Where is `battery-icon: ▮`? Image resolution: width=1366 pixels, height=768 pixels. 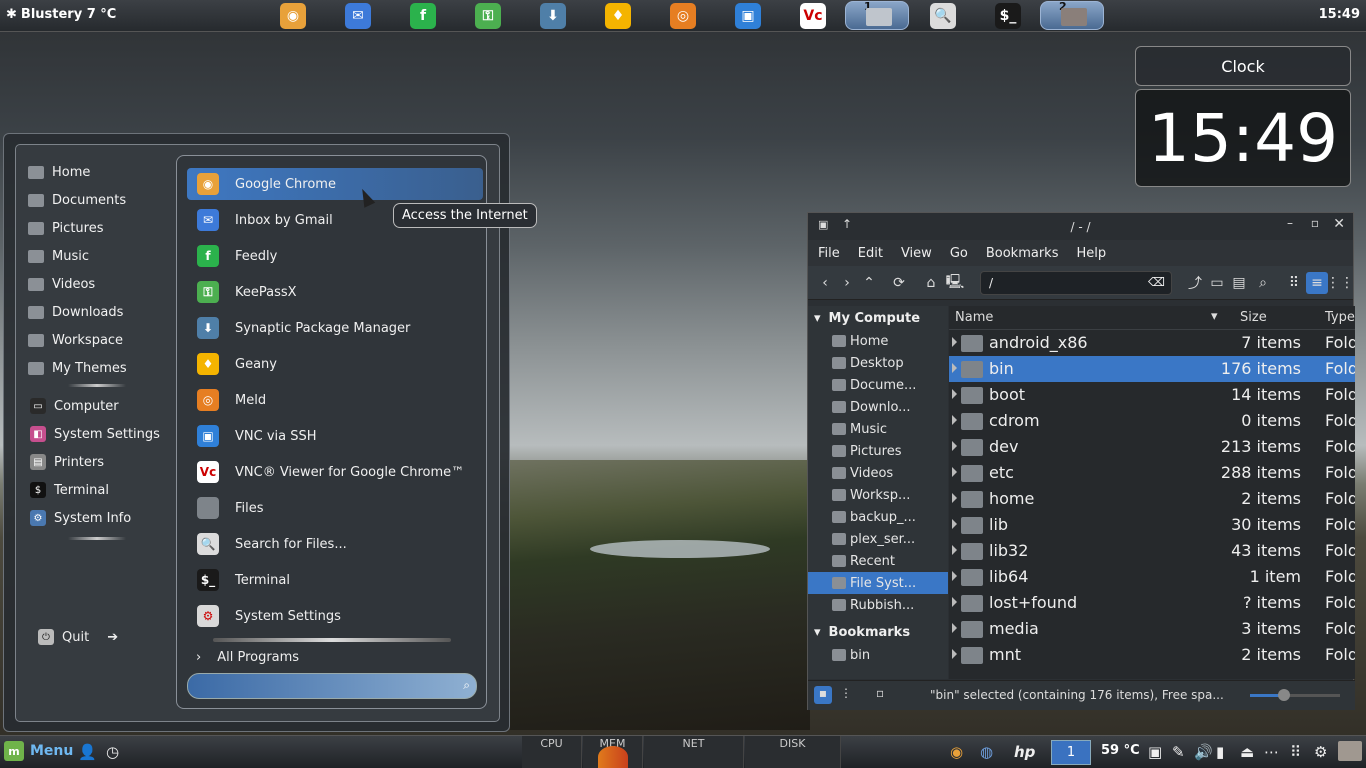
battery-icon: ▮ is located at coordinates (1220, 752).